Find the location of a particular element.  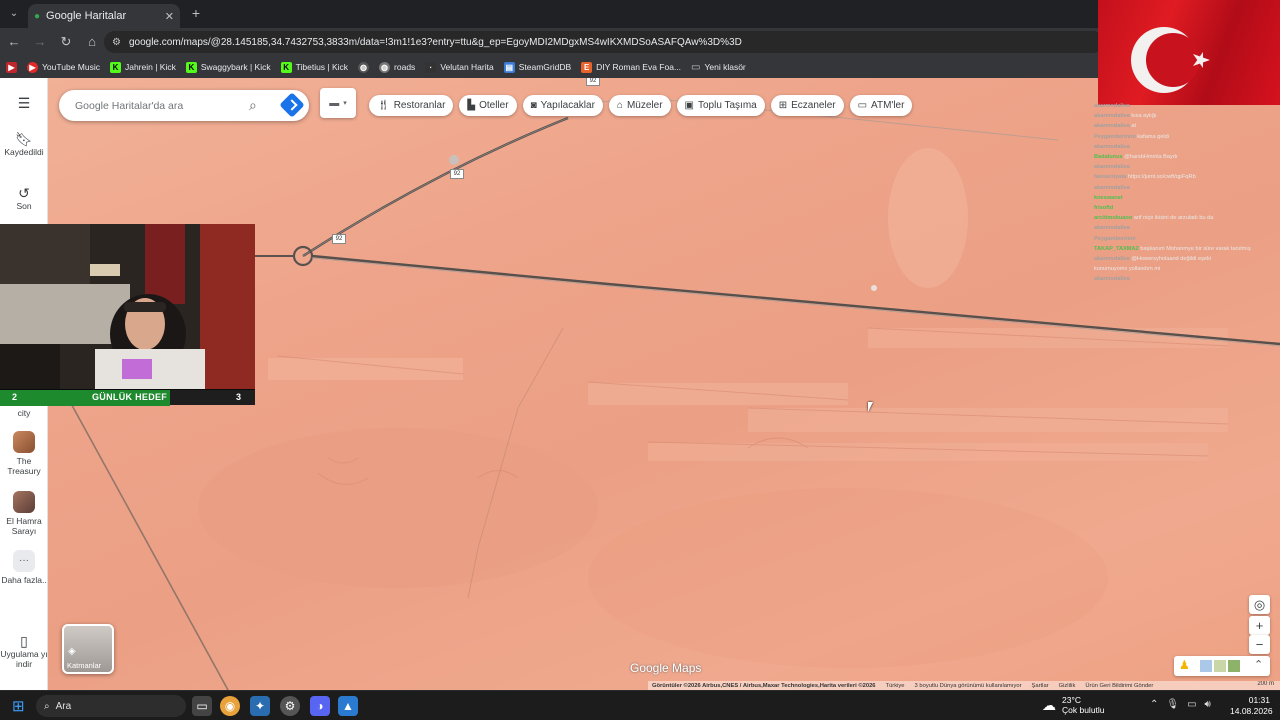

more-button: ··· Daha fazla.. is located at coordinates (24, 567).